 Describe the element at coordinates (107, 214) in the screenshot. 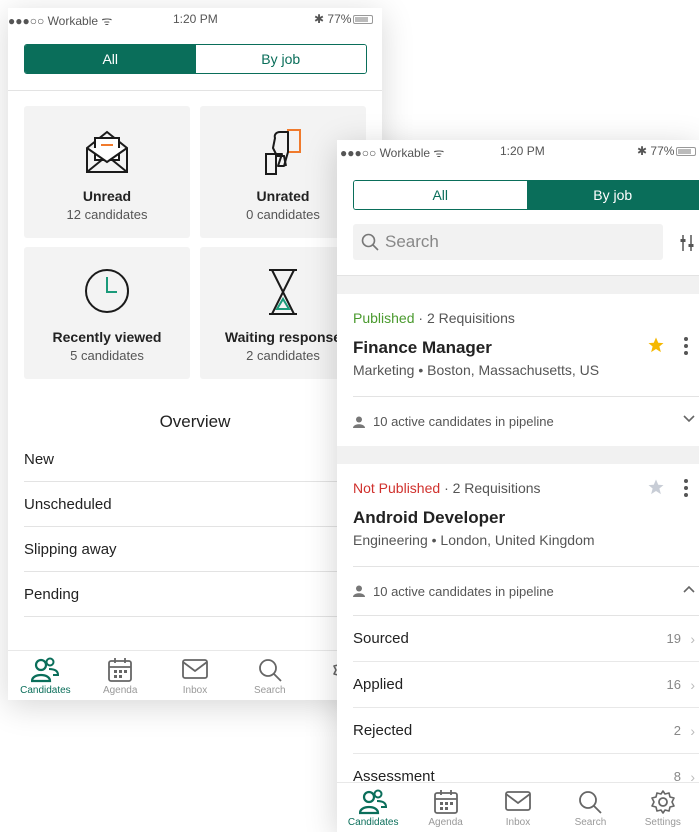

I see `tile-subtitle: 12 candidates` at that location.